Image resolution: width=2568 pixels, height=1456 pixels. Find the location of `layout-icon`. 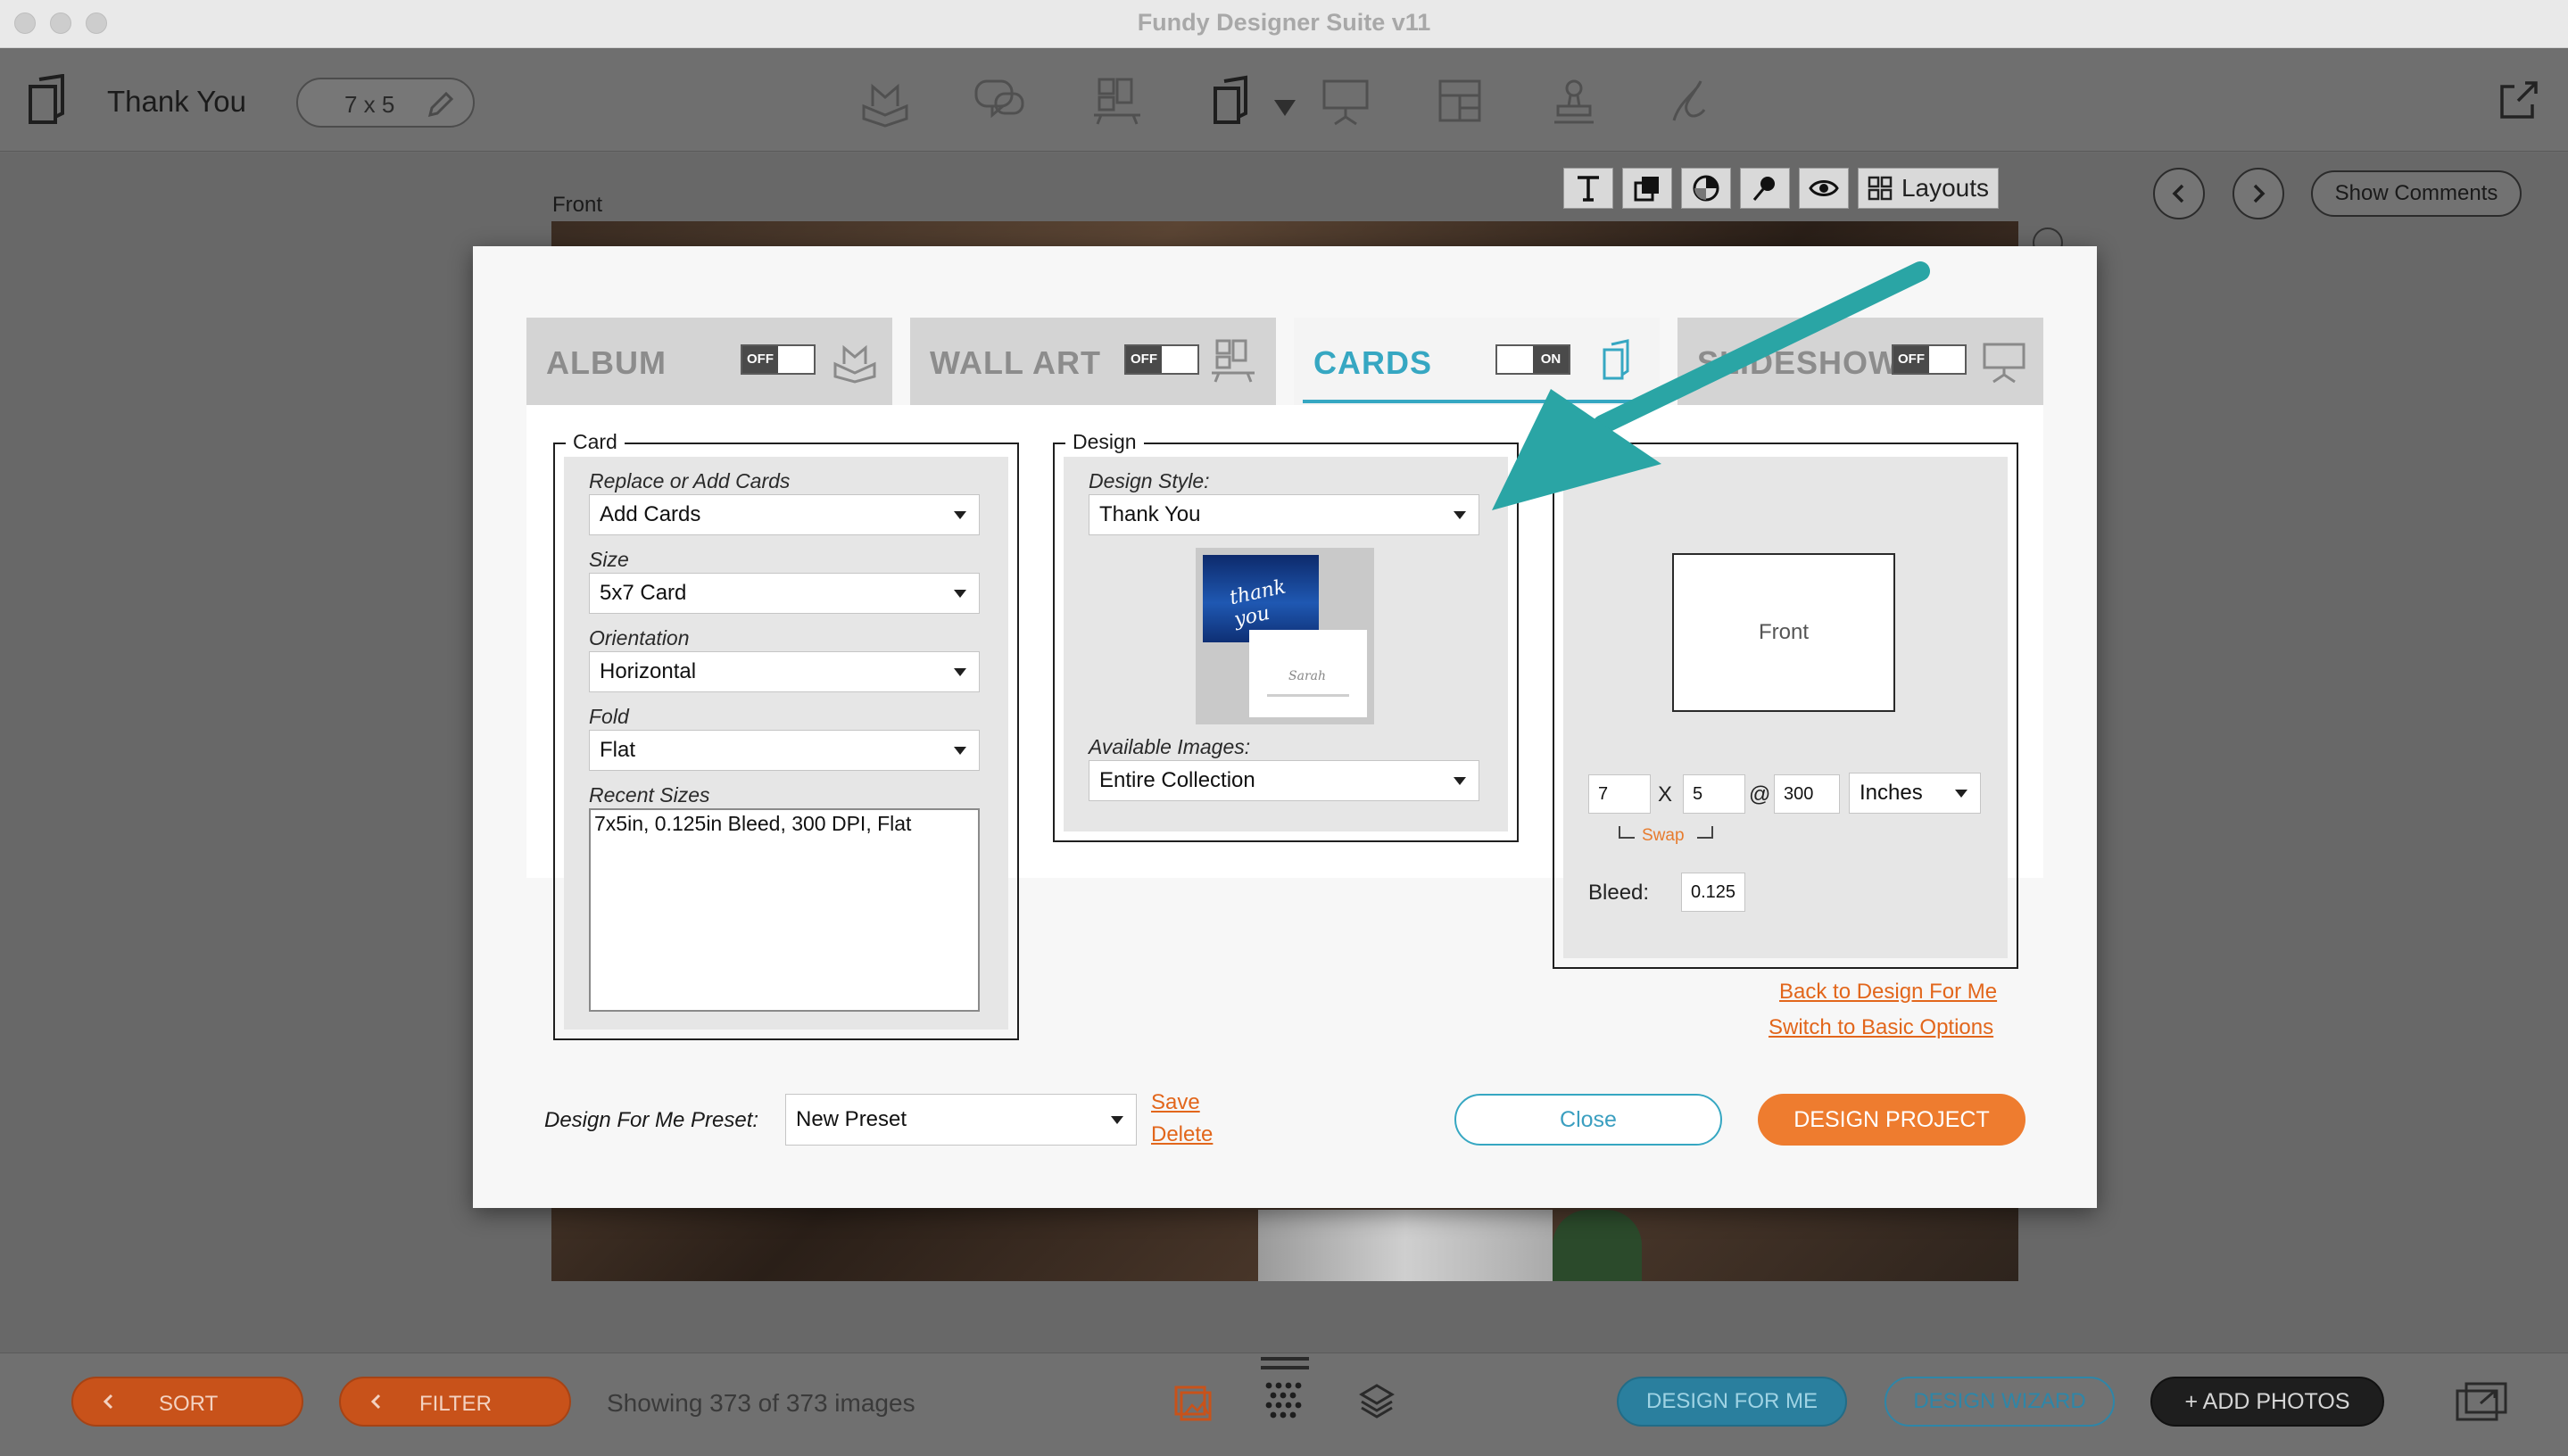

layout-icon is located at coordinates (1460, 101).